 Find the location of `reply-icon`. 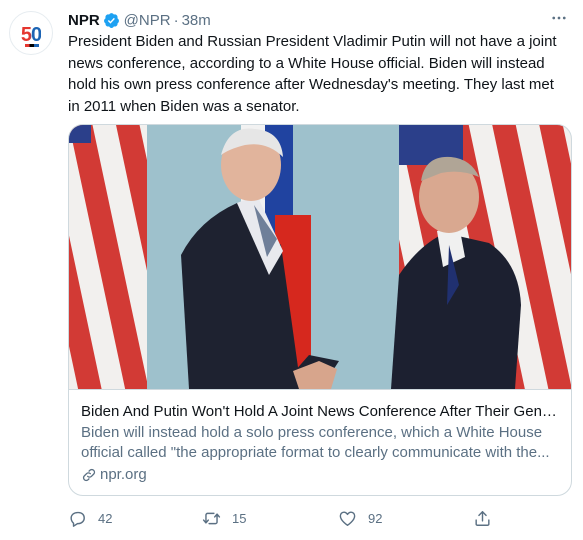

reply-icon is located at coordinates (77, 519).